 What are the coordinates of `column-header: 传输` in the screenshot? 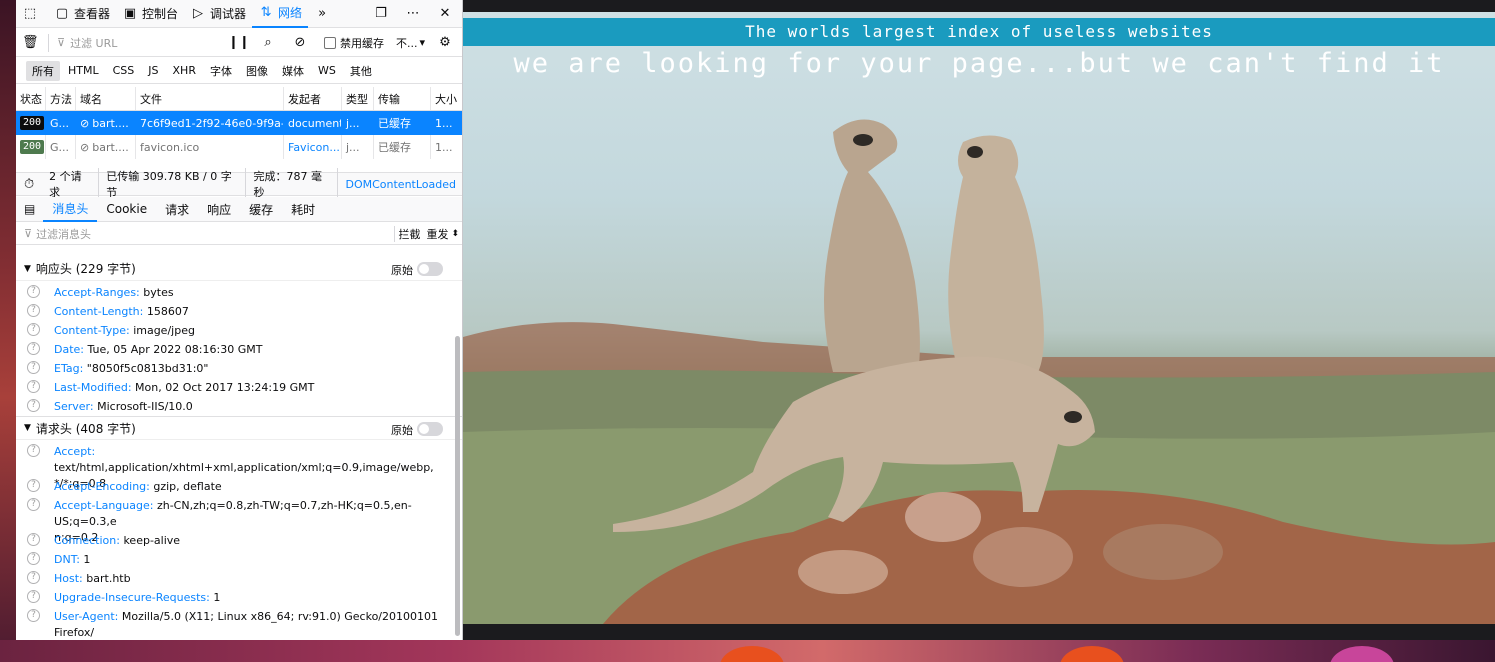 It's located at (402, 98).